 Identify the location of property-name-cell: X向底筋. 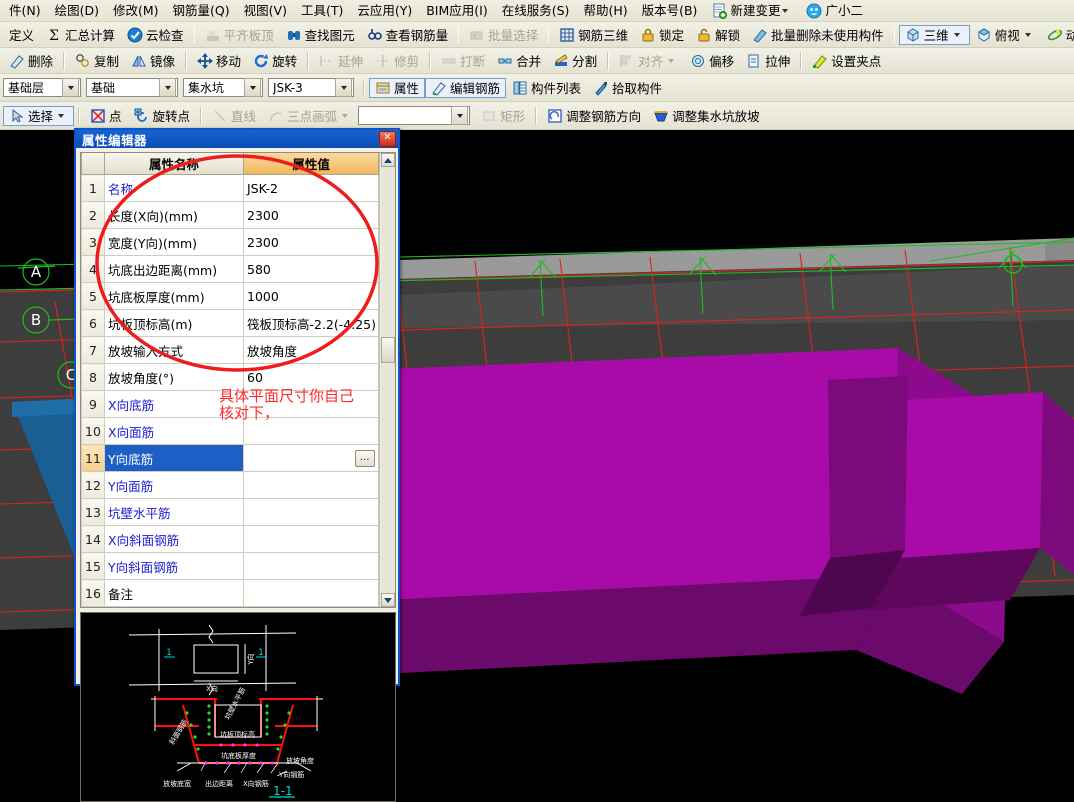
(174, 404).